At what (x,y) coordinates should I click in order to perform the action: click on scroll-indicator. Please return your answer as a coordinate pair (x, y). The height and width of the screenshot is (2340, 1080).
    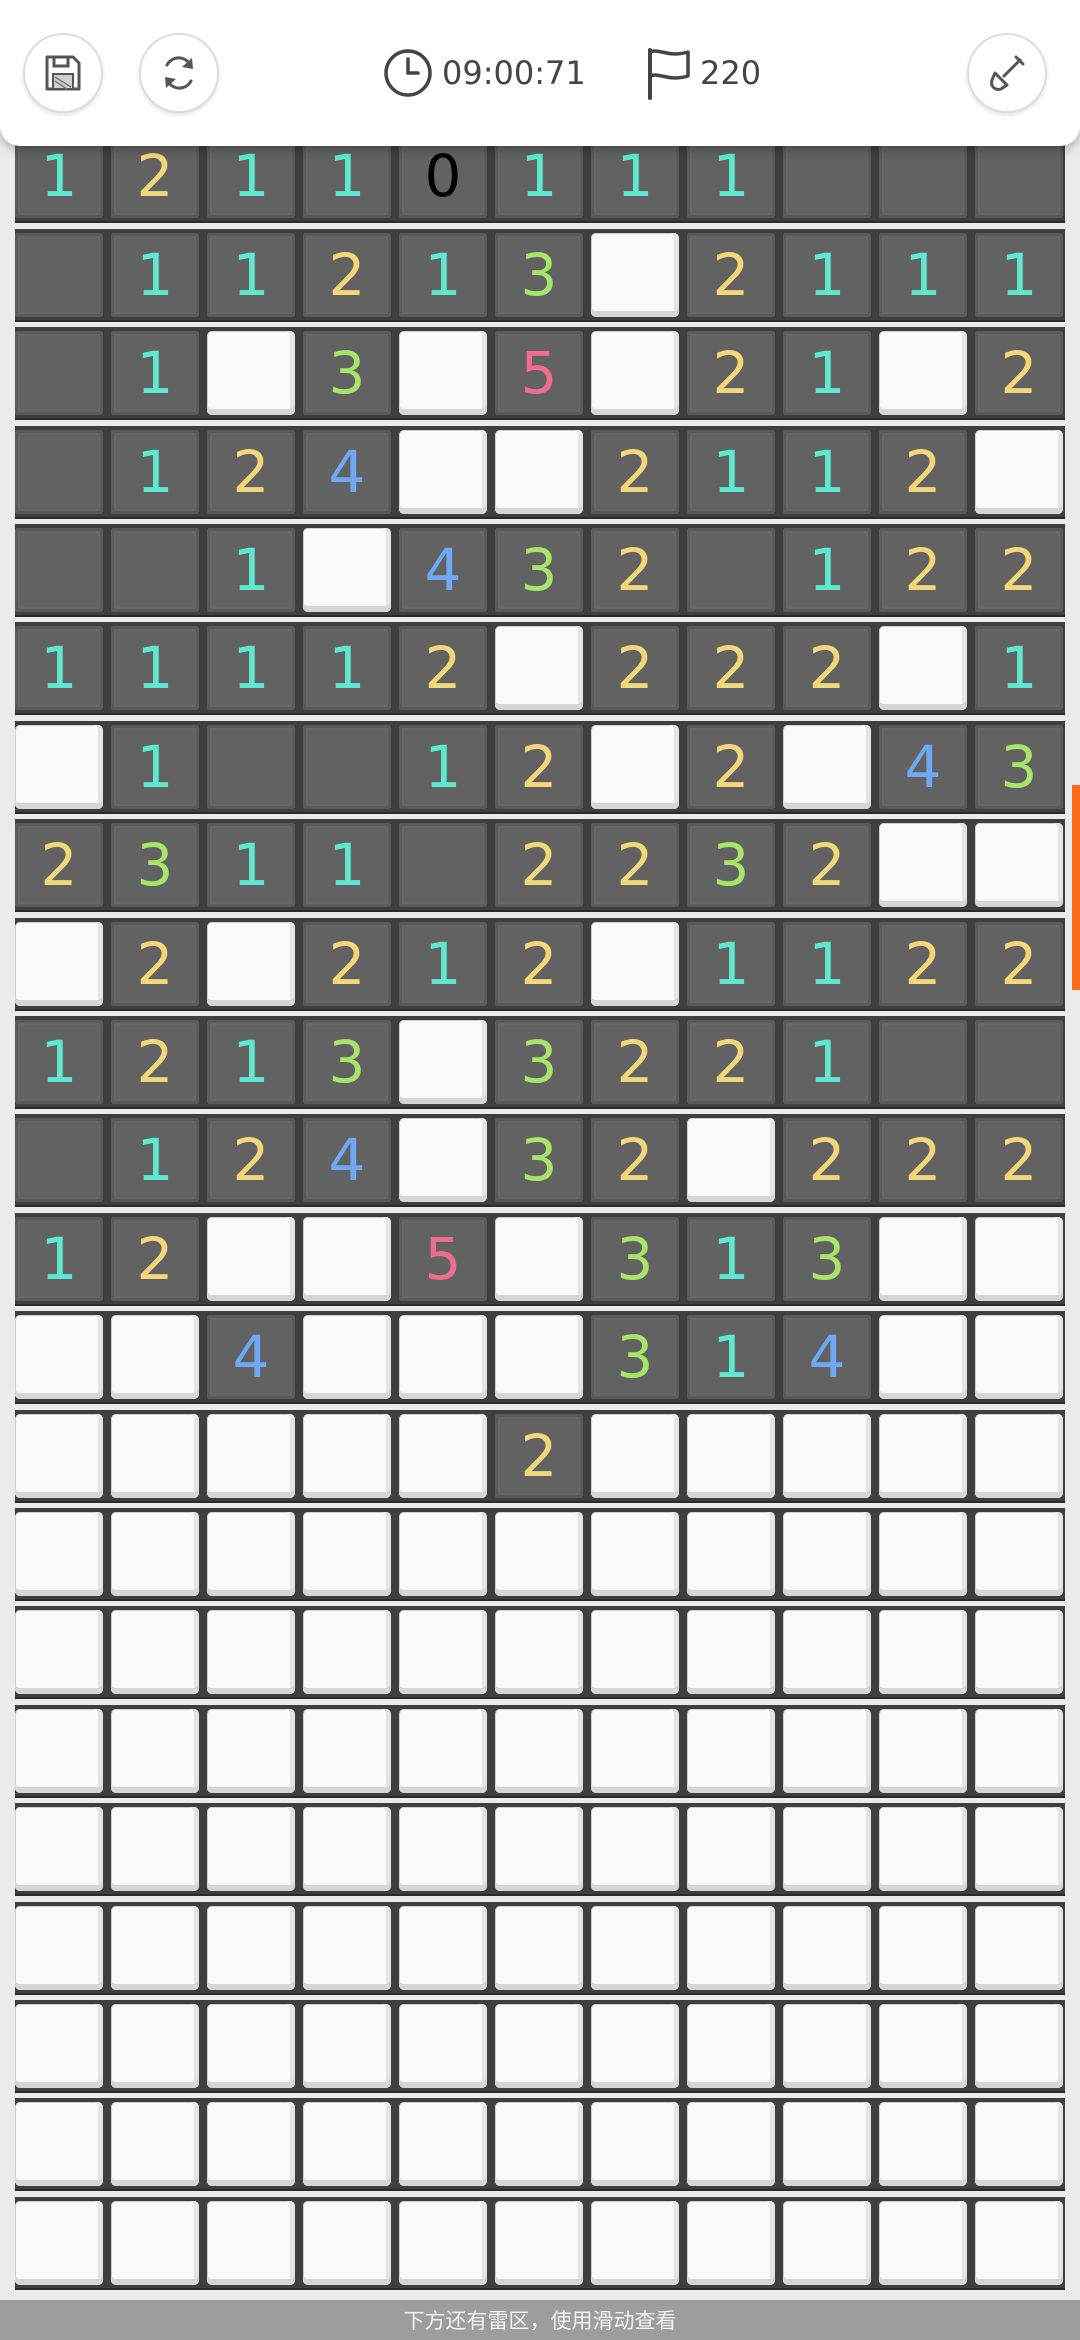
    Looking at the image, I should click on (1076, 887).